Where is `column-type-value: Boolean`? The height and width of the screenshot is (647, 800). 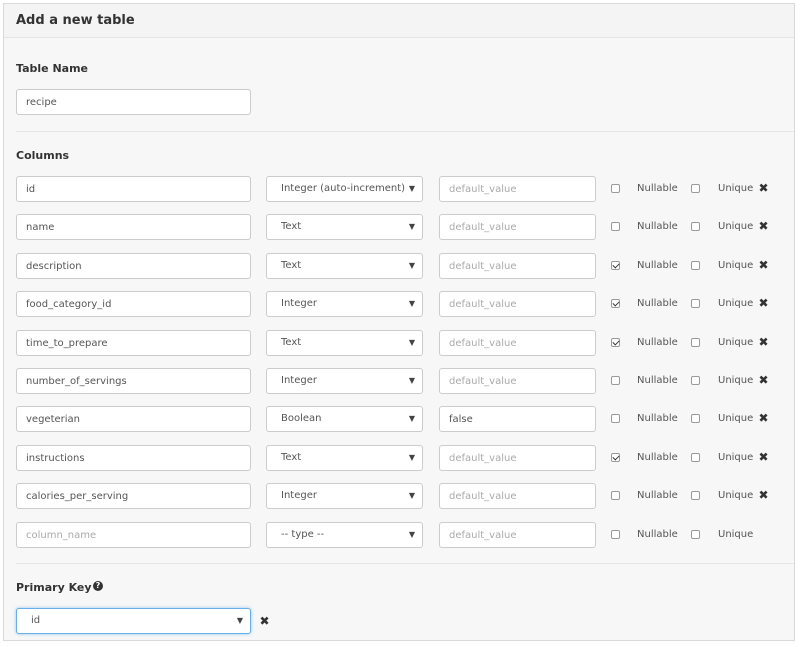 column-type-value: Boolean is located at coordinates (301, 418).